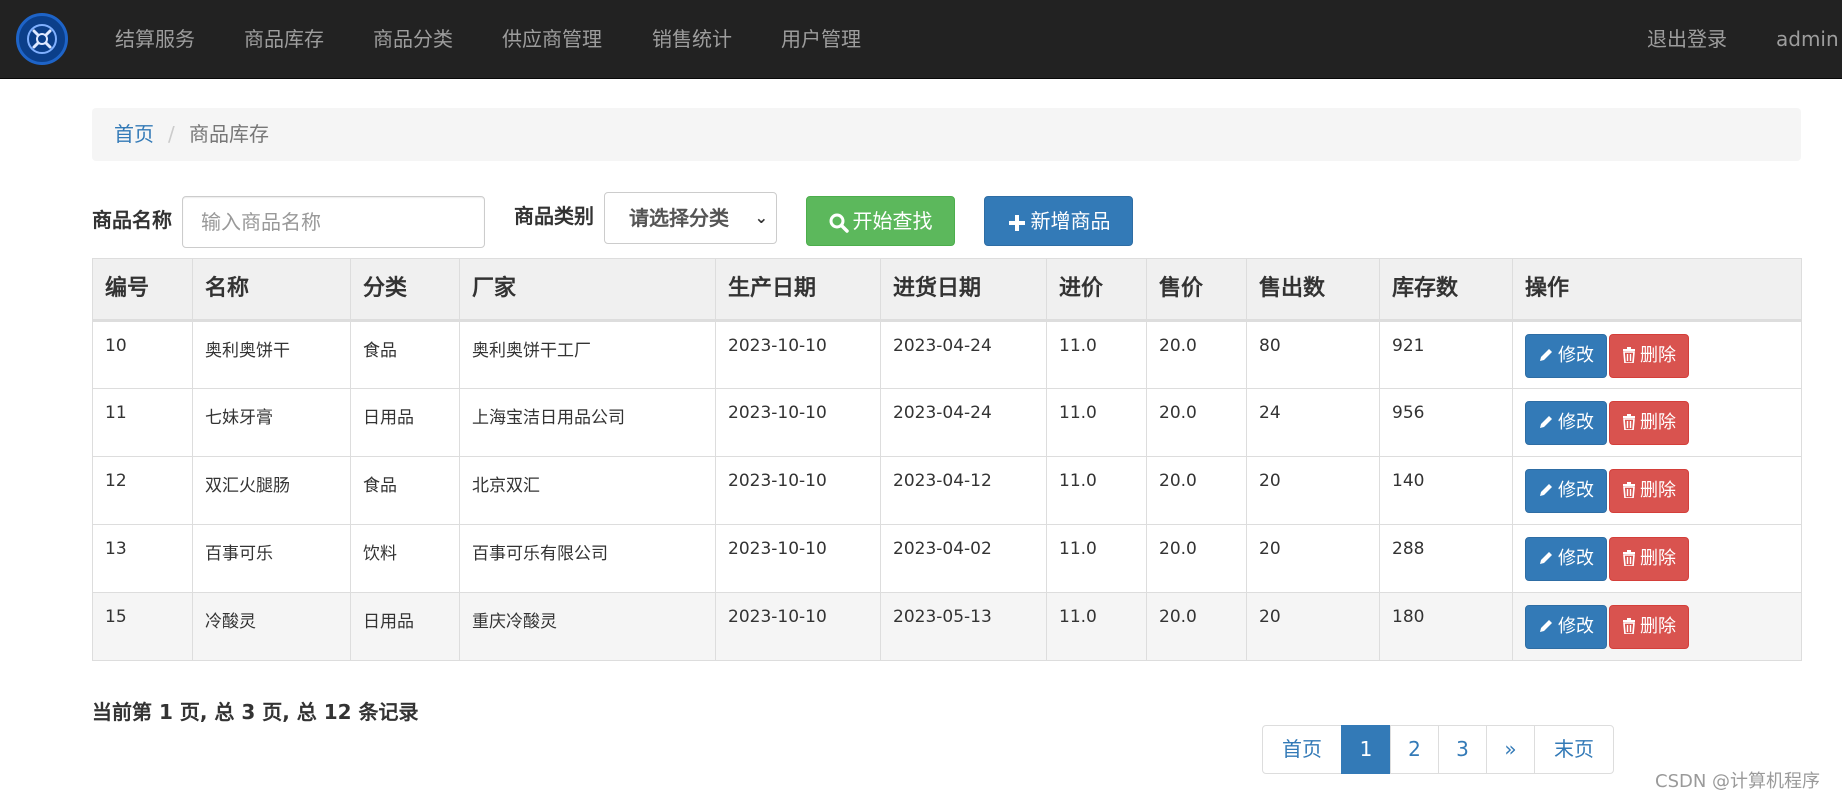 The height and width of the screenshot is (799, 1842). What do you see at coordinates (1096, 290) in the screenshot?
I see `column-header: 进价` at bounding box center [1096, 290].